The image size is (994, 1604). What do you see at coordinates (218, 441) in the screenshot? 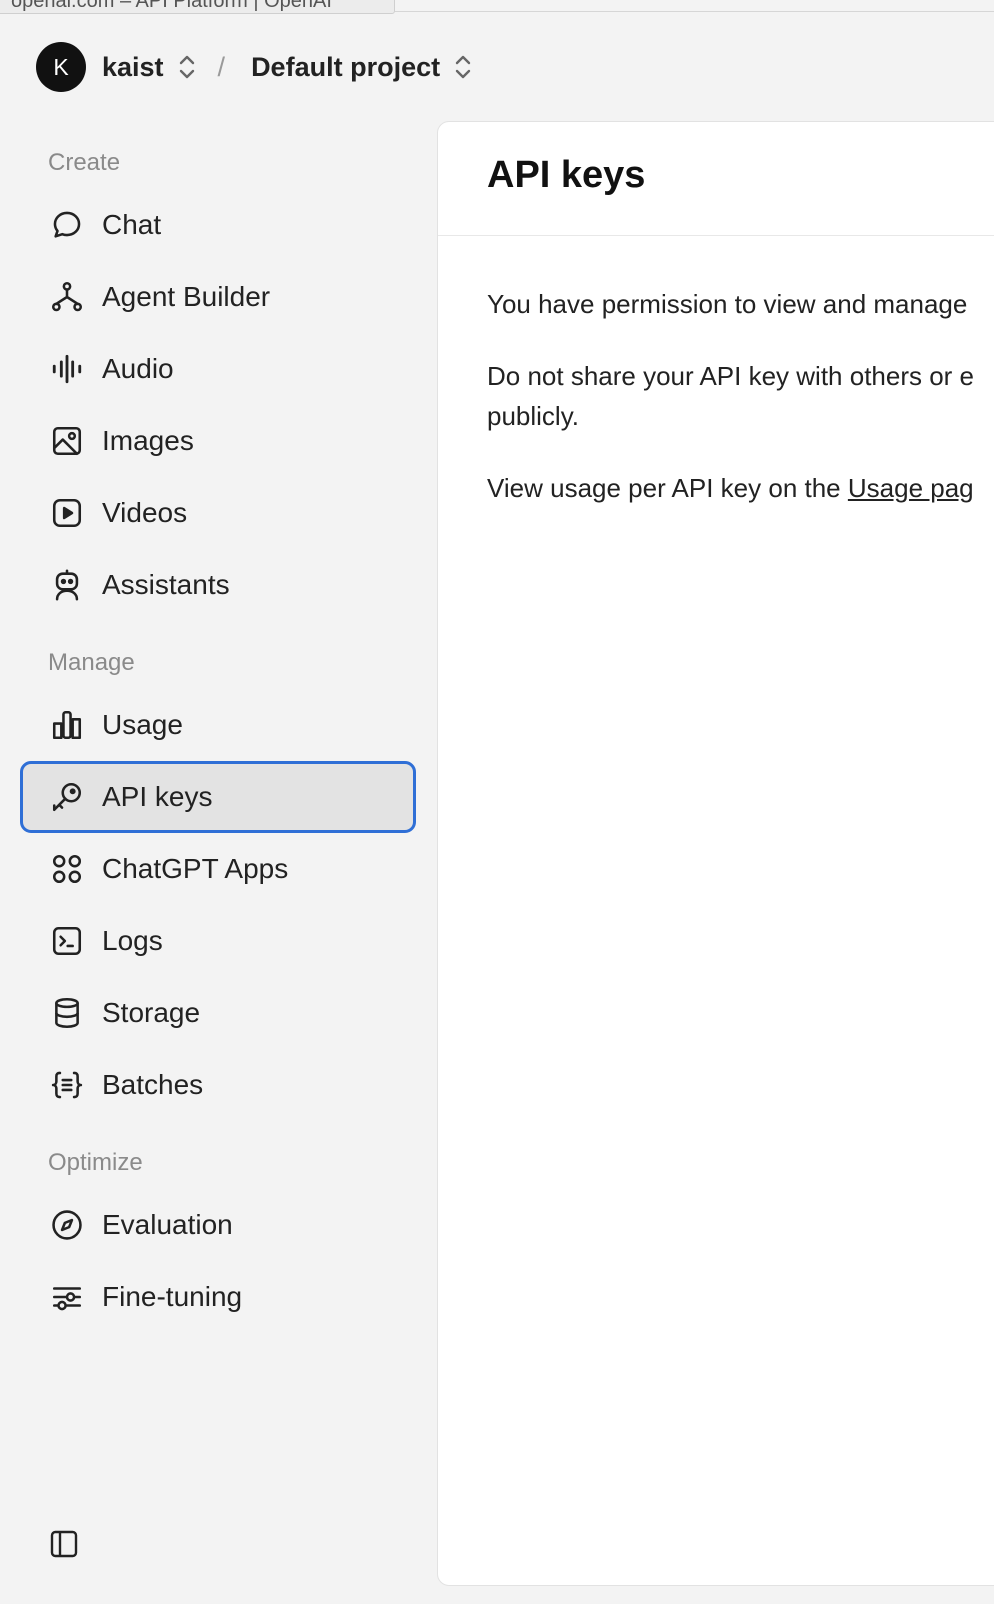
I see `sidebar-item-images: Images` at bounding box center [218, 441].